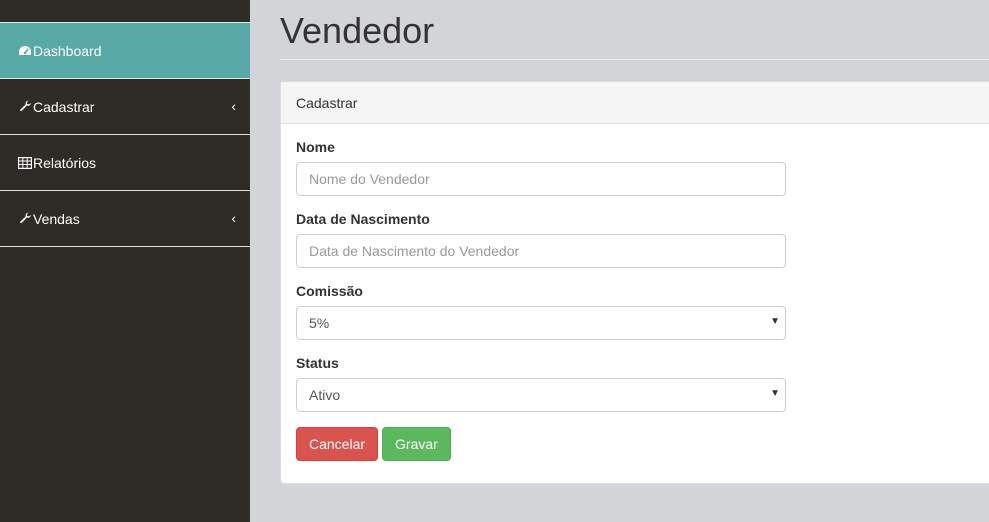  I want to click on save-button: Gravar, so click(416, 444).